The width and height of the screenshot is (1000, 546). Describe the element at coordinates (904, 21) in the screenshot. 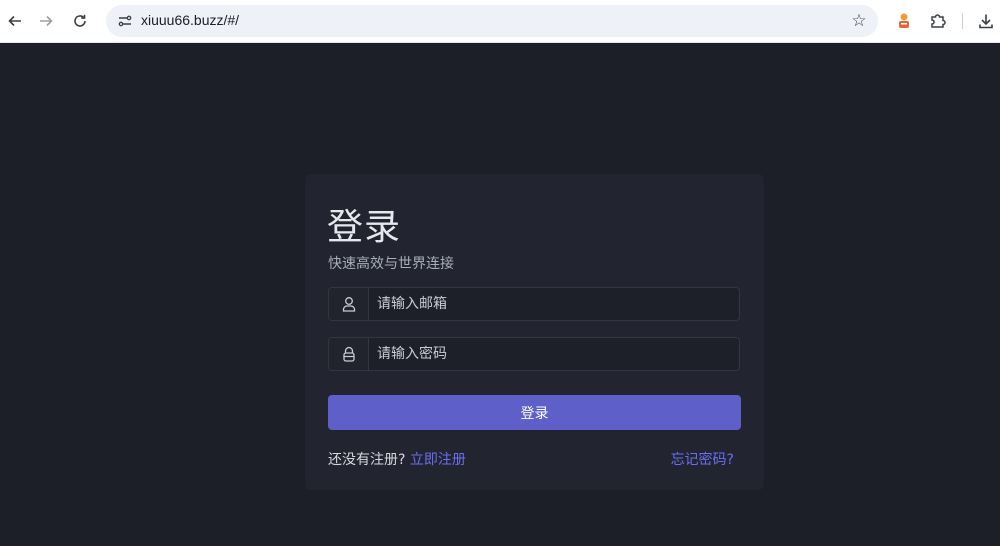

I see `extension-profile-icon` at that location.